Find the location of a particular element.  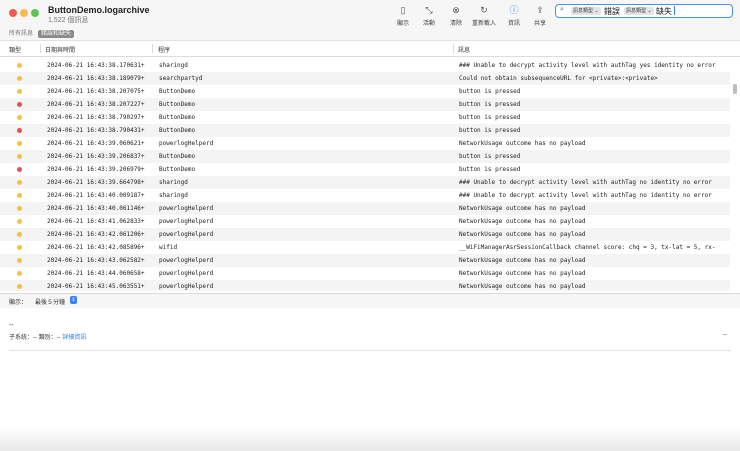

cell-datetime: 2024-06-21 16:43:42.061206+ is located at coordinates (96, 234).